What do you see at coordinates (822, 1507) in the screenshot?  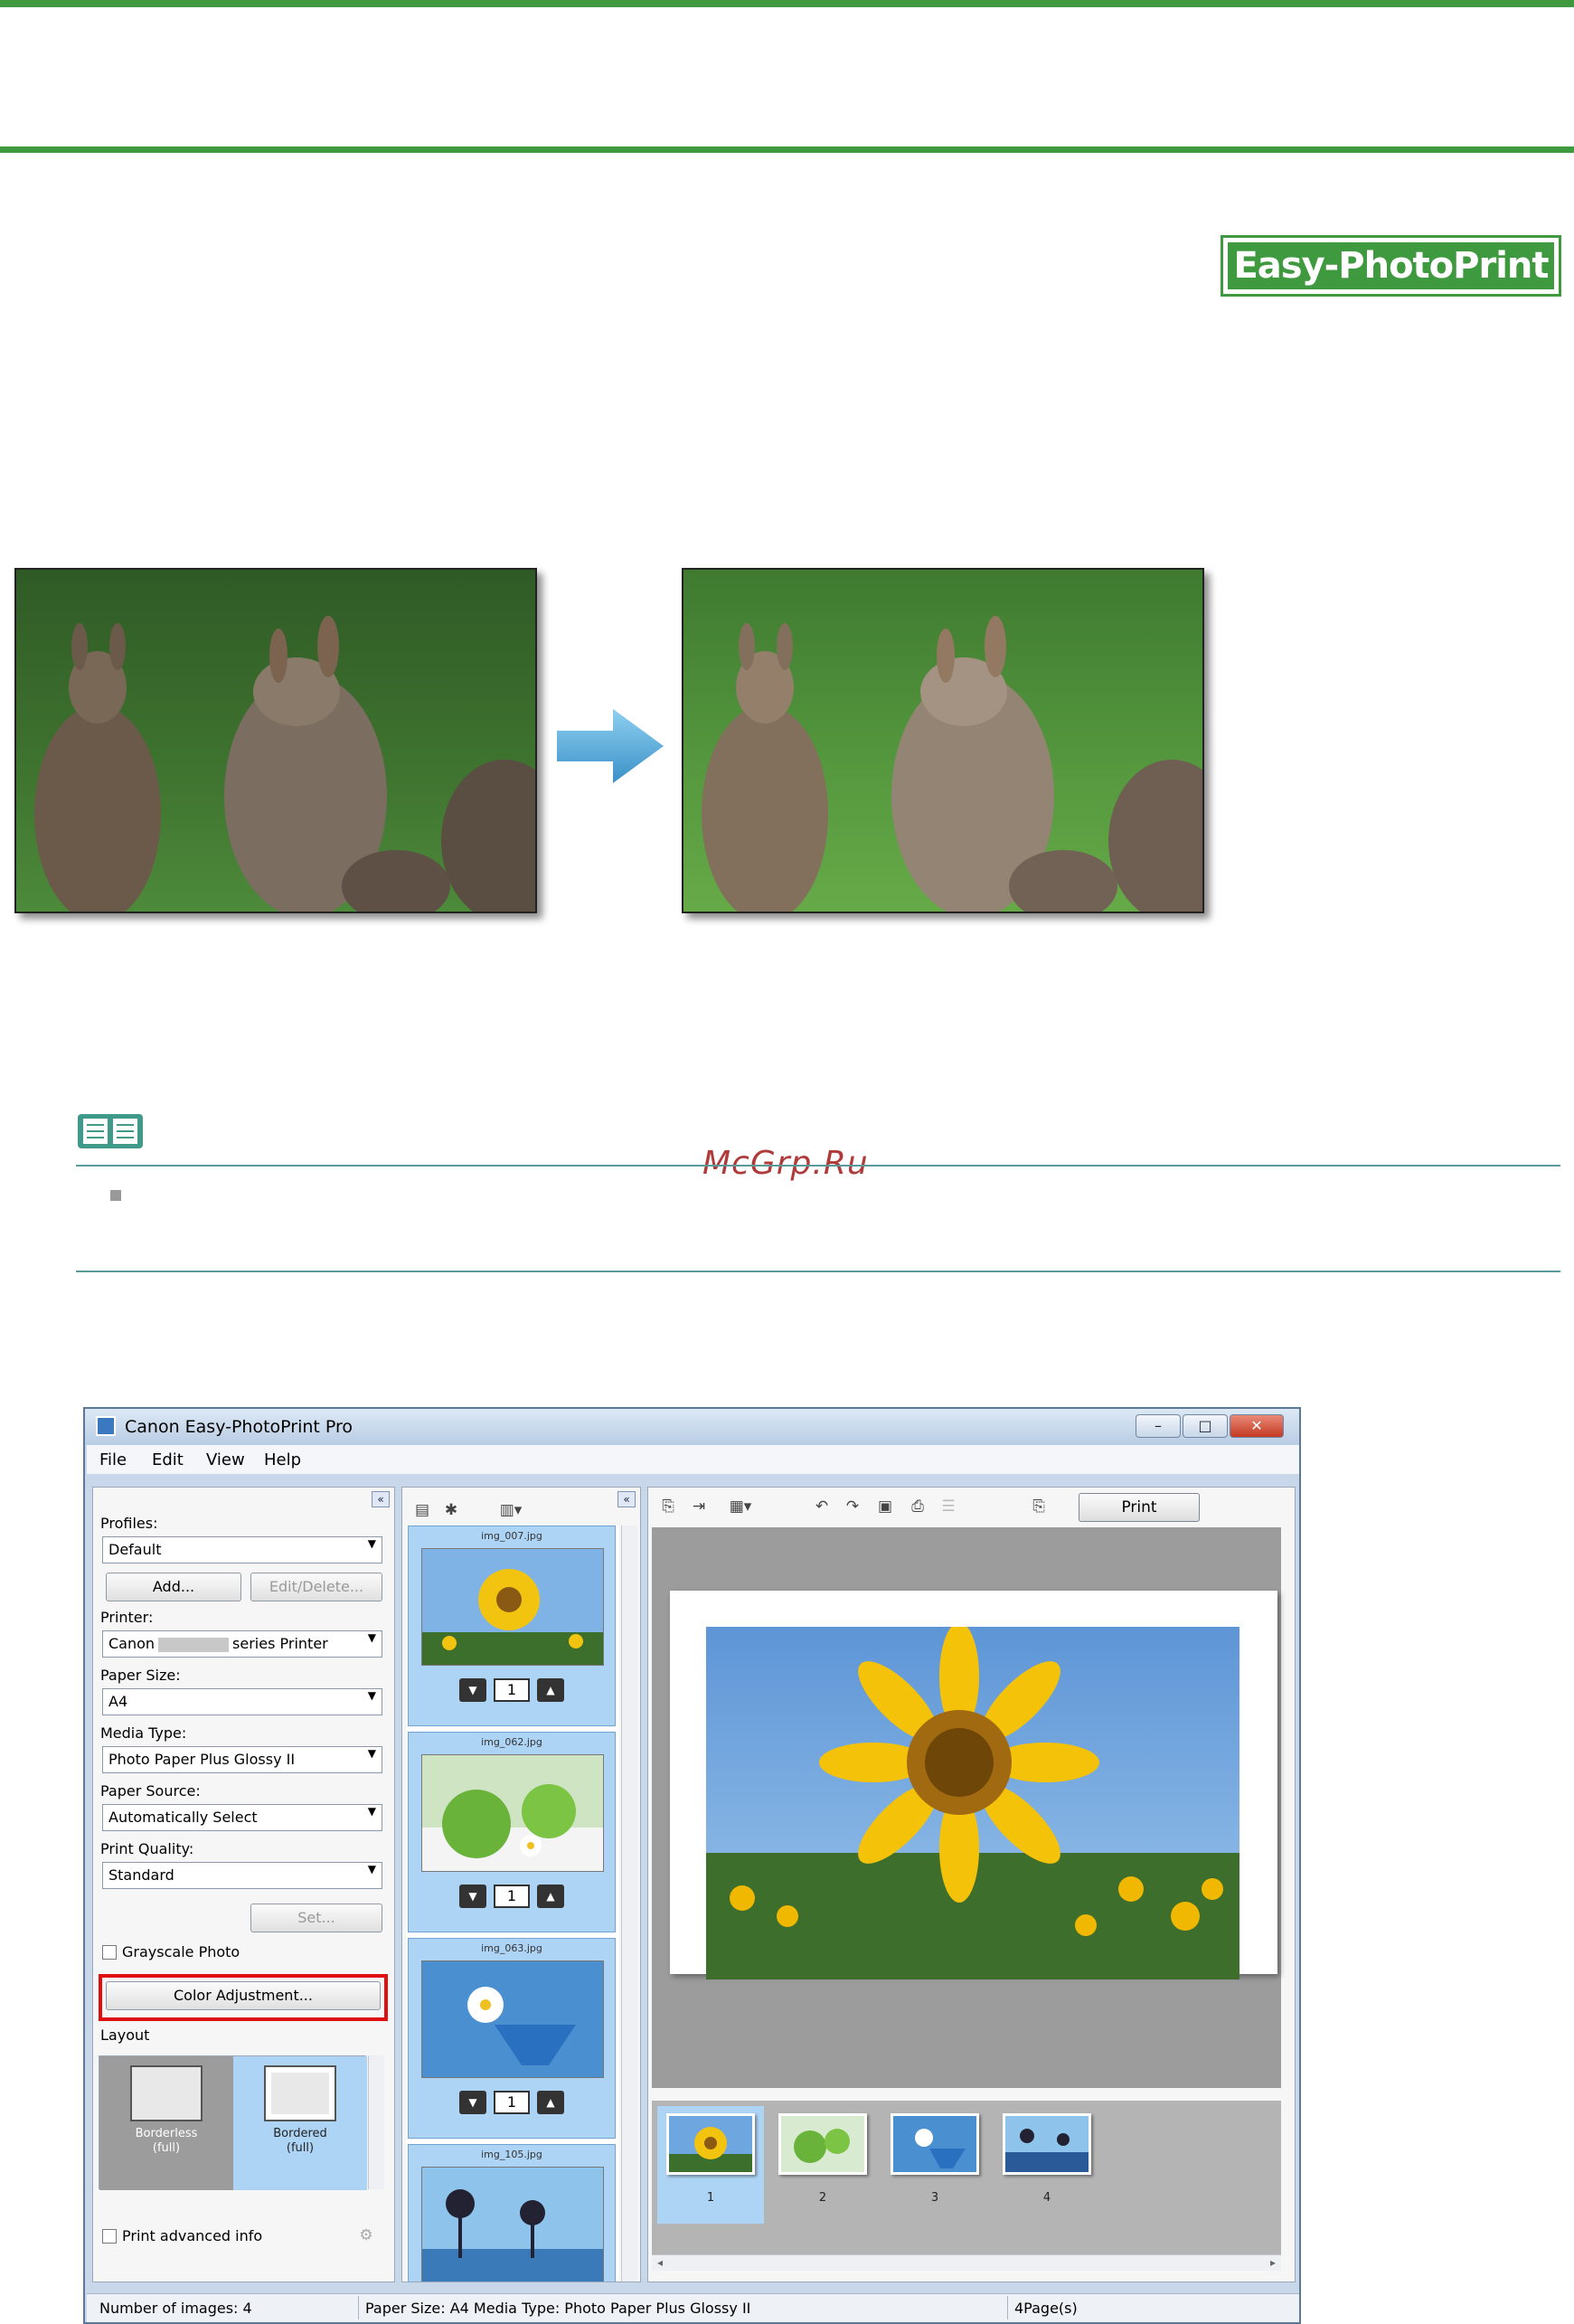 I see `rotate-left-icon: ↶` at bounding box center [822, 1507].